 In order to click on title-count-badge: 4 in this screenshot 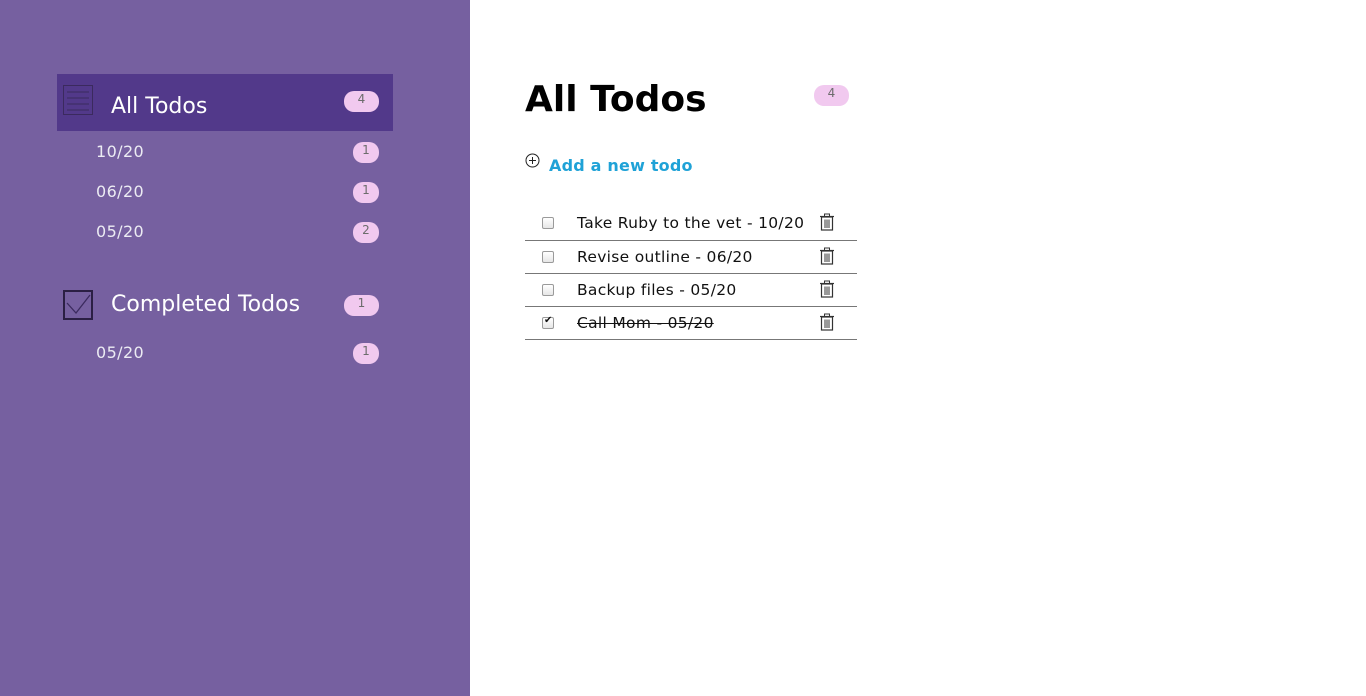, I will do `click(831, 95)`.